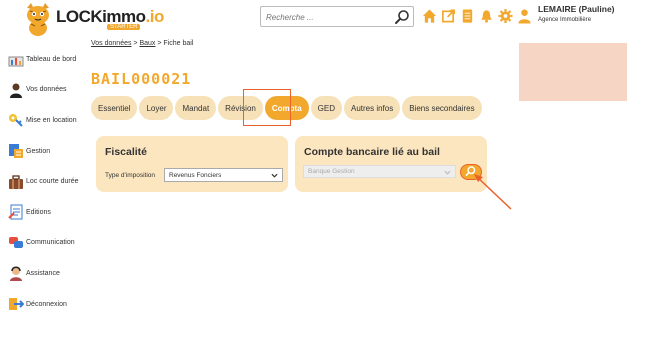 Image resolution: width=670 pixels, height=355 pixels. I want to click on gear-icon, so click(505, 16).